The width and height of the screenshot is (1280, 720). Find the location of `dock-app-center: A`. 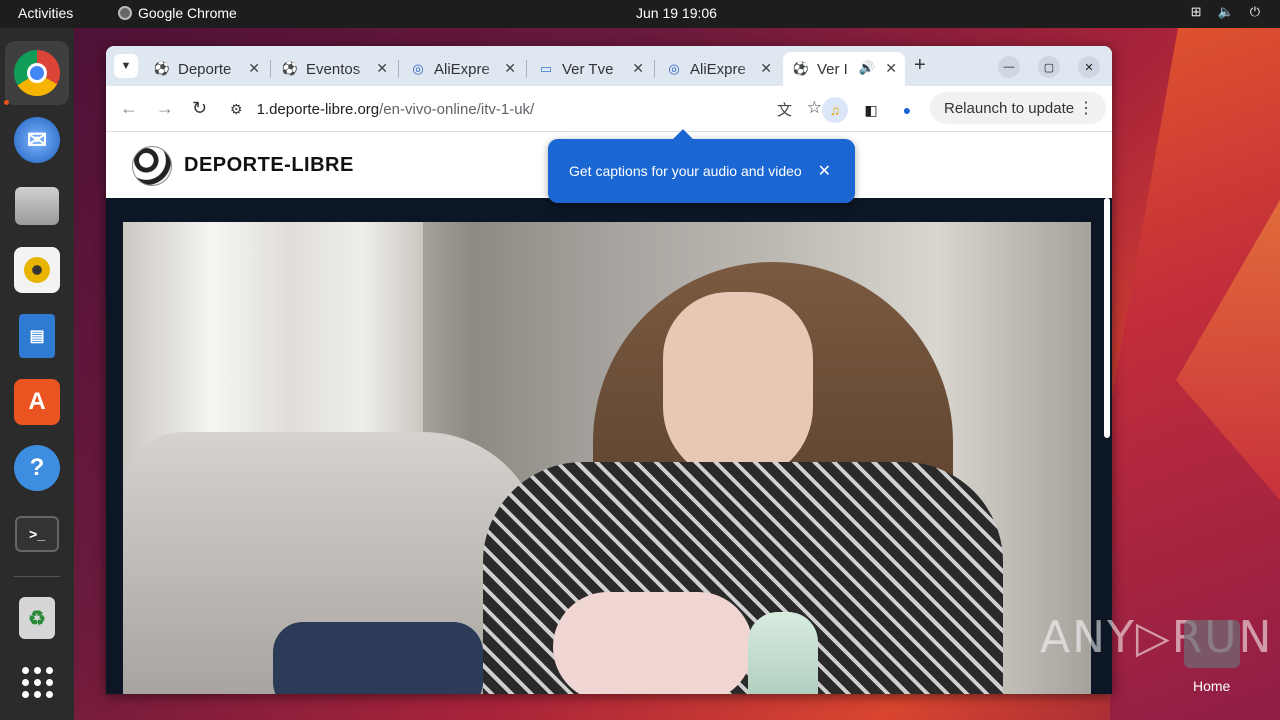

dock-app-center: A is located at coordinates (37, 402).